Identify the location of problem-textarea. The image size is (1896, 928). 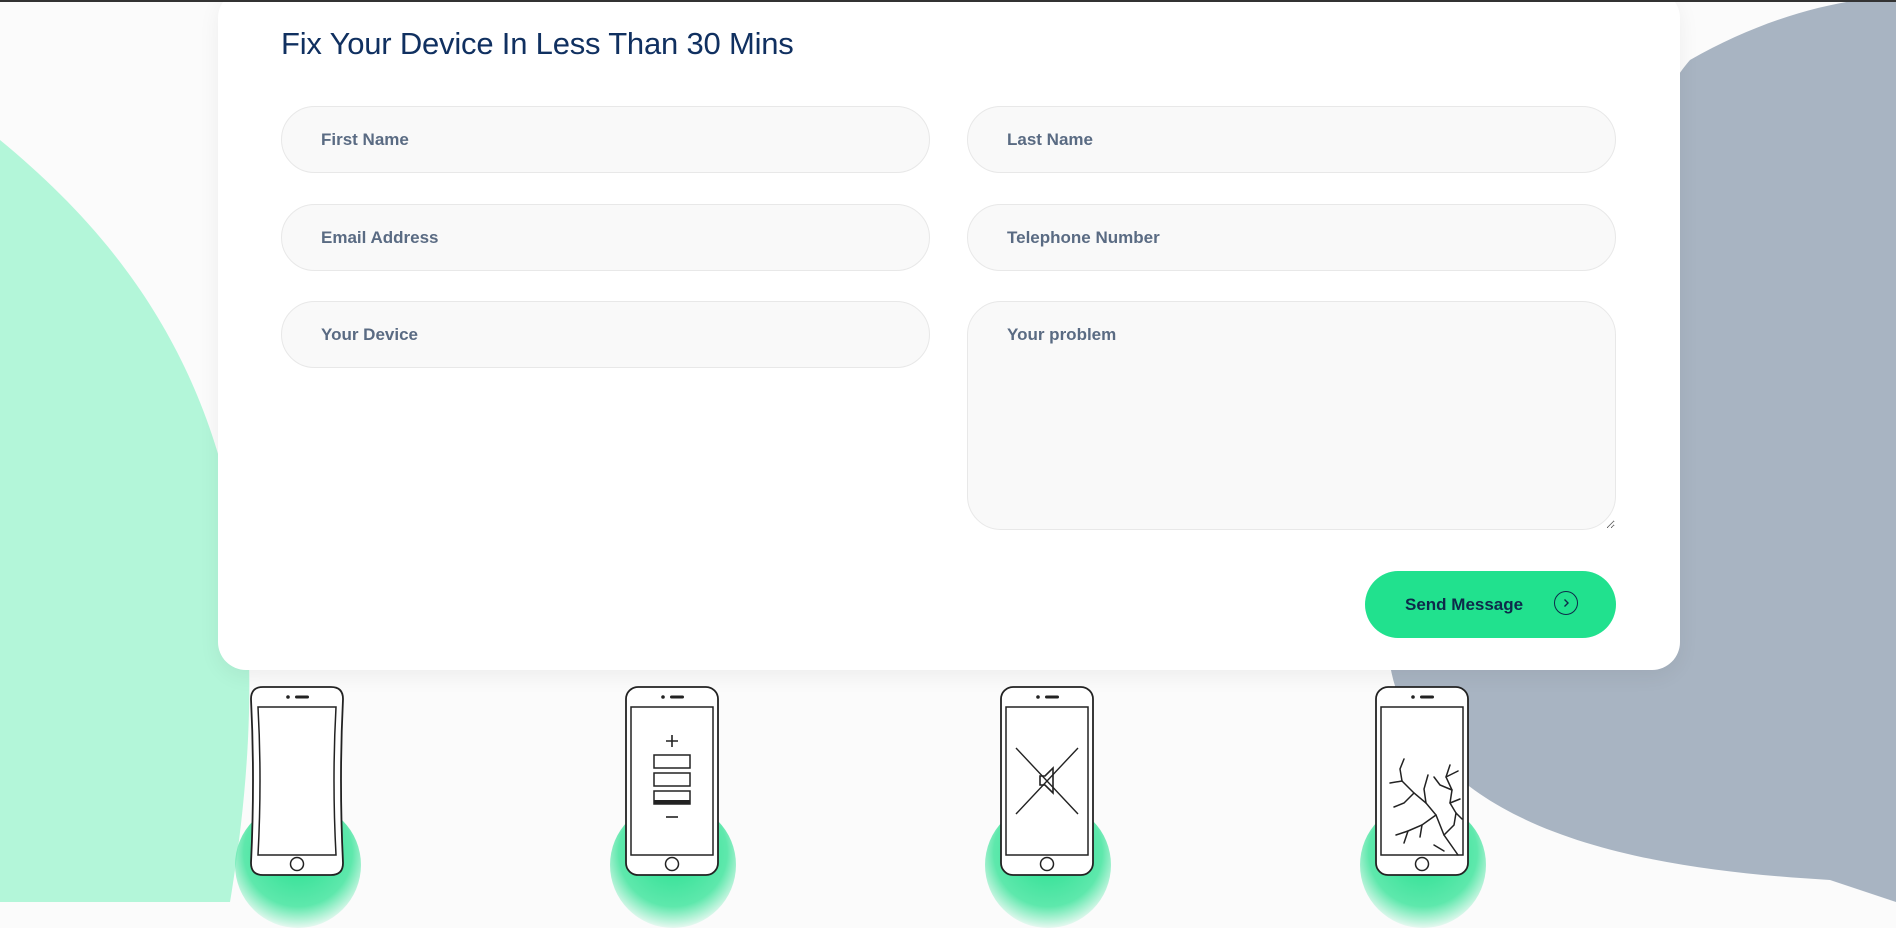
(1291, 415).